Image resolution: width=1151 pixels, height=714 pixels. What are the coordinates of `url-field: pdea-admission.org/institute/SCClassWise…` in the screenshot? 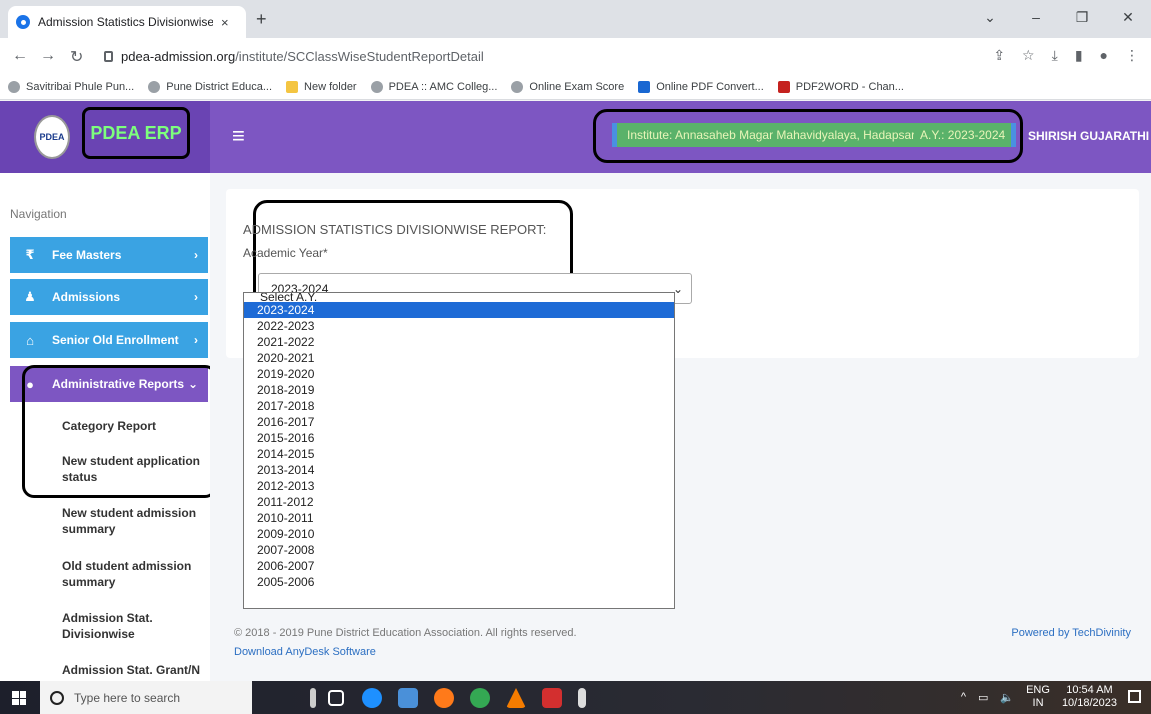 It's located at (534, 56).